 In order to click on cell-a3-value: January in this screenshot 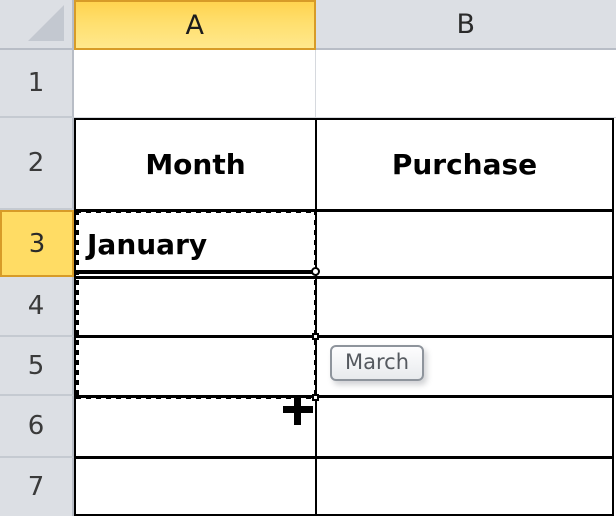, I will do `click(147, 244)`.